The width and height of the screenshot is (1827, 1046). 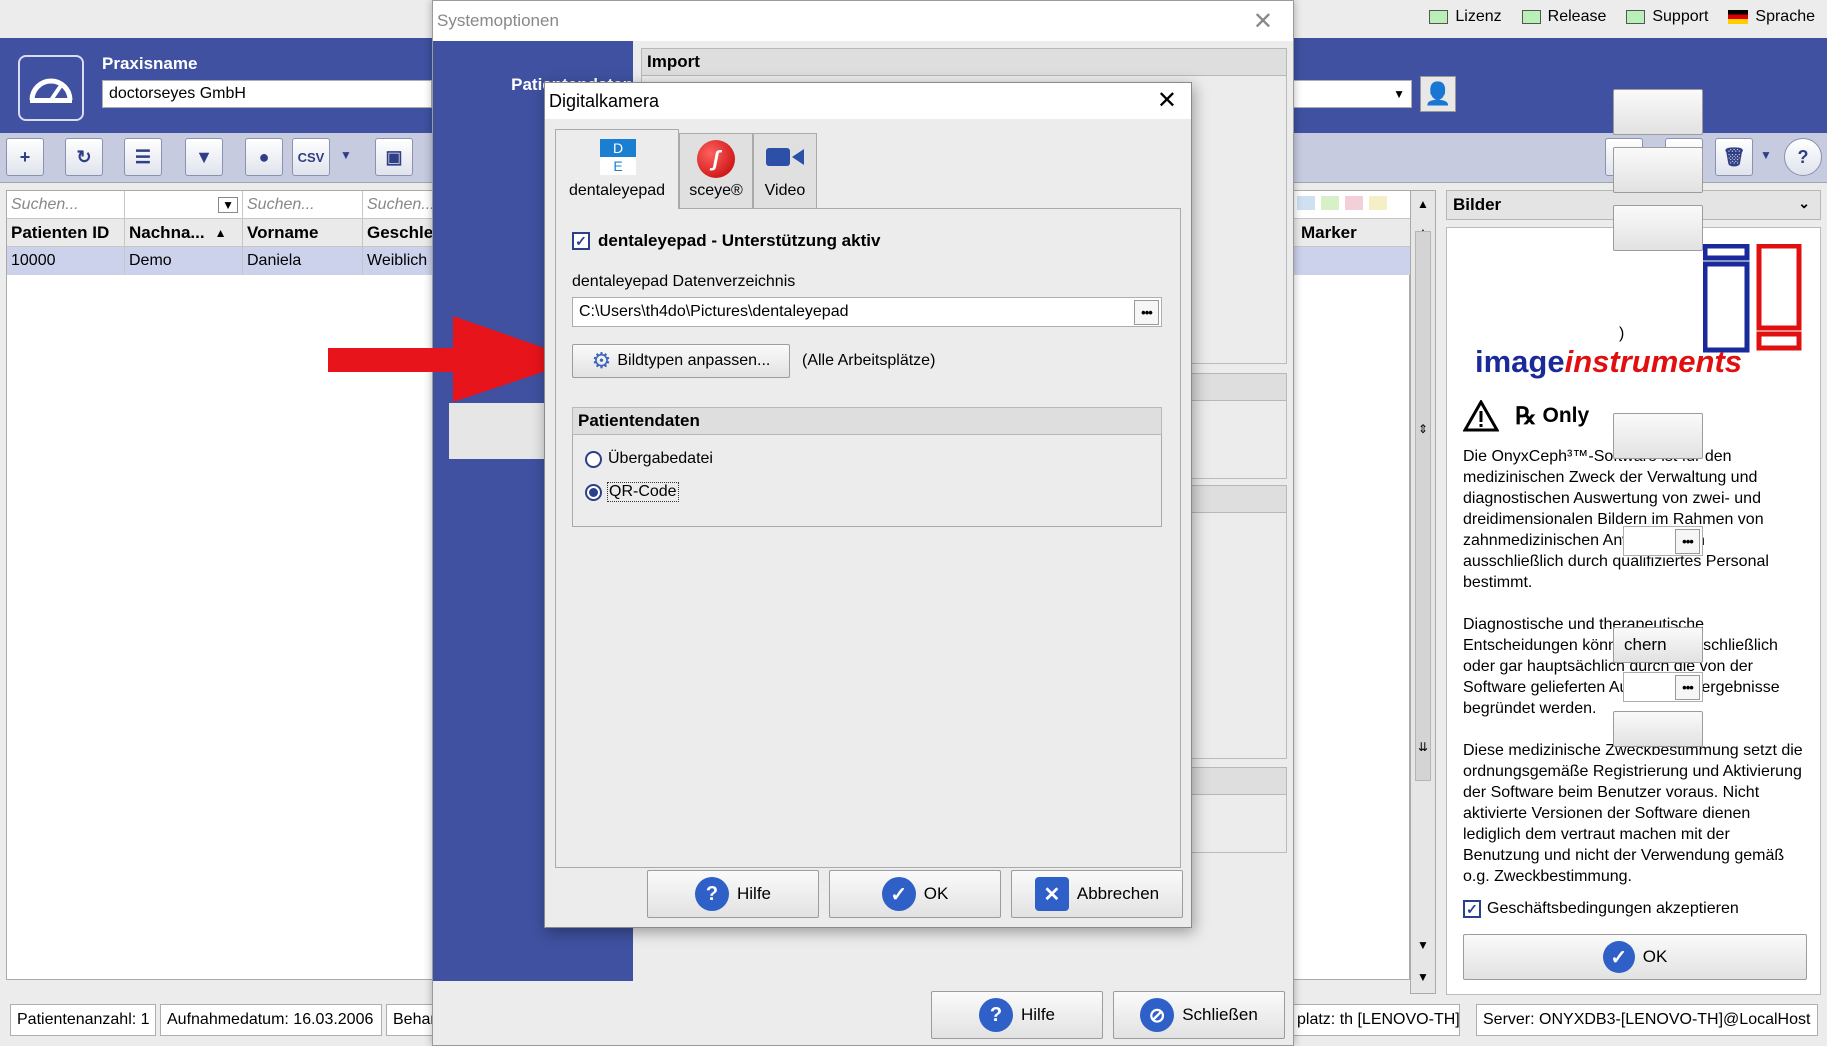 I want to click on dialog-hilfe-label: Hilfe, so click(x=753, y=893).